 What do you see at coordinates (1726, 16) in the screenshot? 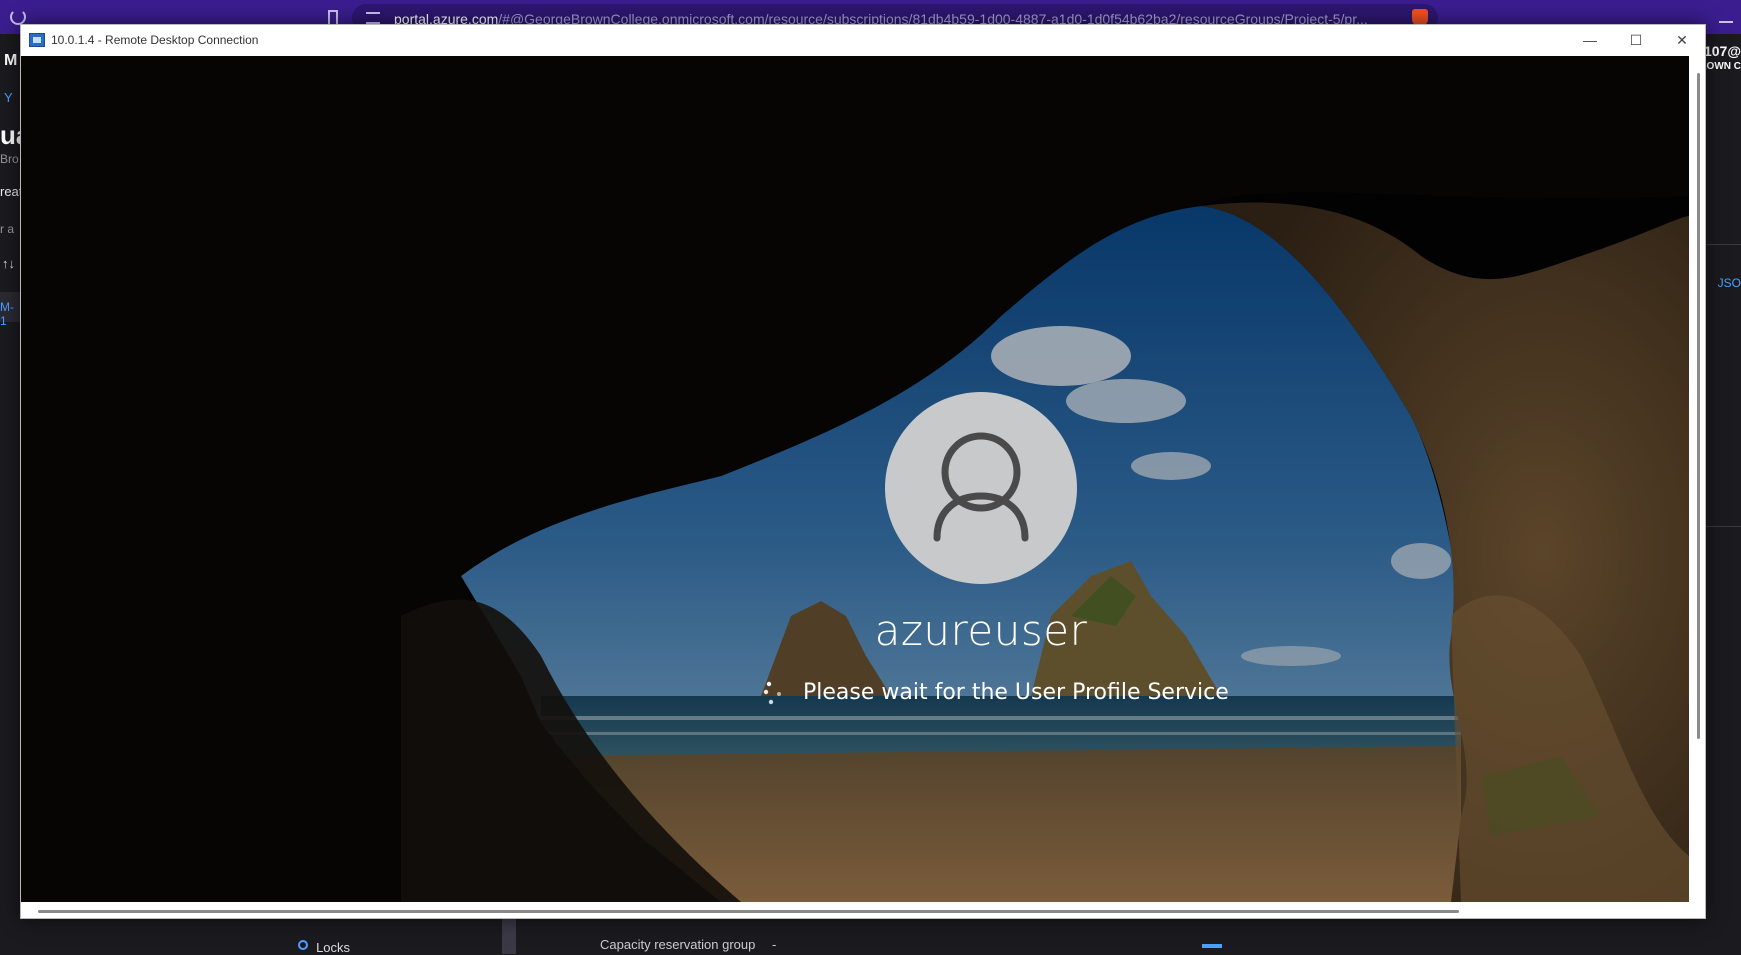
I see `download-icon` at bounding box center [1726, 16].